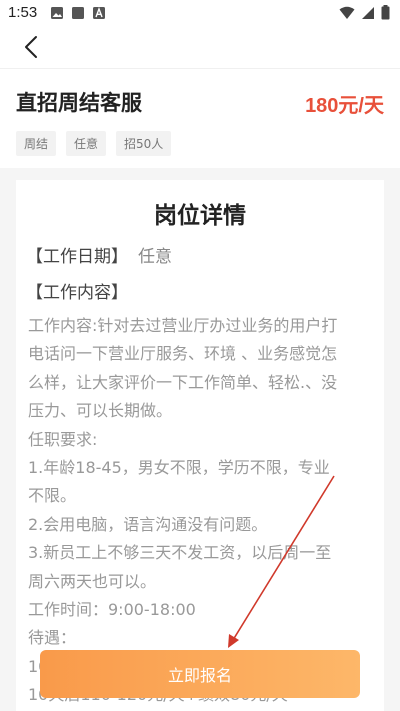 This screenshot has height=711, width=400. What do you see at coordinates (344, 106) in the screenshot?
I see `job-salary: 180元/天` at bounding box center [344, 106].